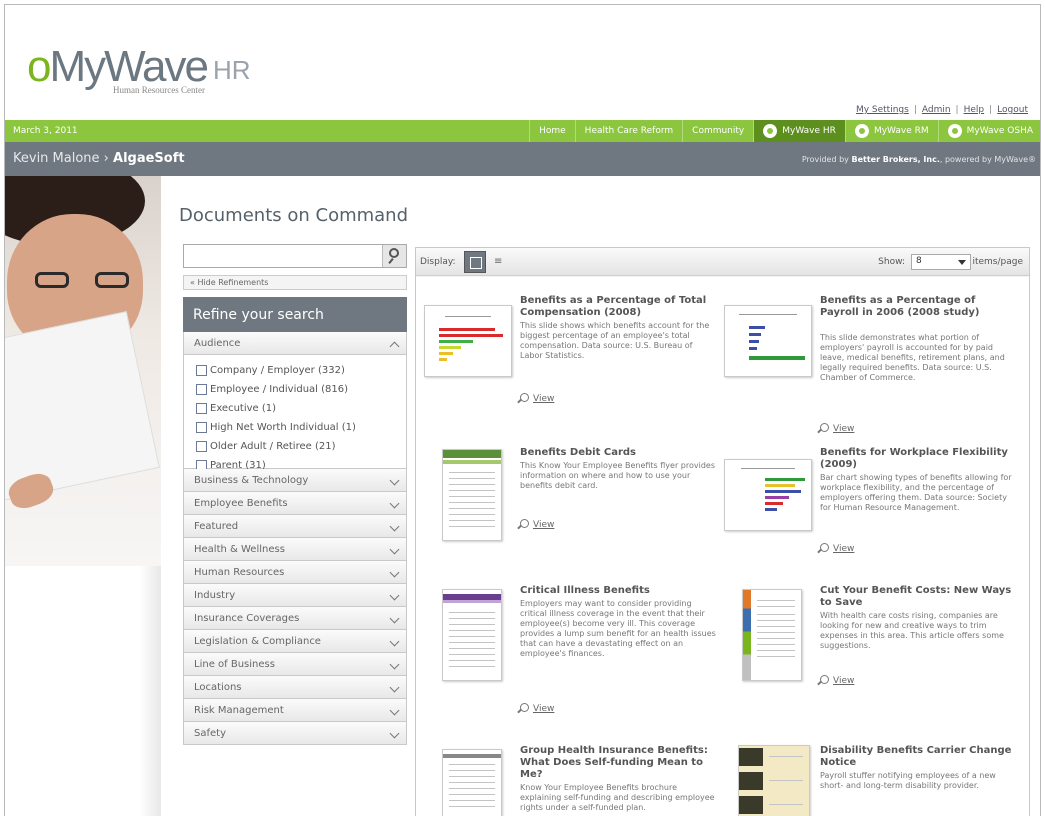 This screenshot has width=1045, height=816. What do you see at coordinates (295, 282) in the screenshot?
I see `hide-refinements-link: « Hide Refinements` at bounding box center [295, 282].